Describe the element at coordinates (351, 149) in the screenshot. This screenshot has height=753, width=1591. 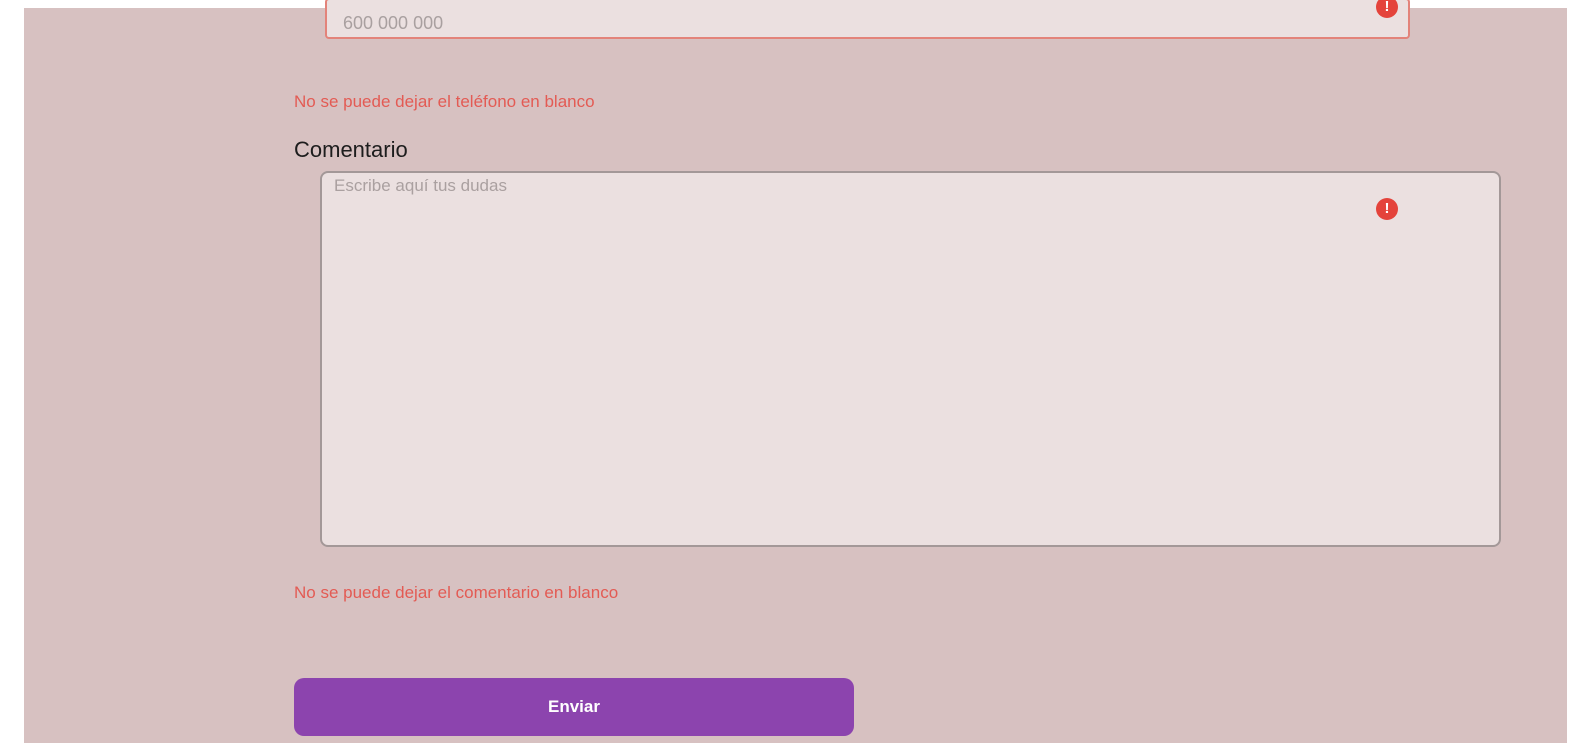
I see `comment-label: Comentario` at that location.